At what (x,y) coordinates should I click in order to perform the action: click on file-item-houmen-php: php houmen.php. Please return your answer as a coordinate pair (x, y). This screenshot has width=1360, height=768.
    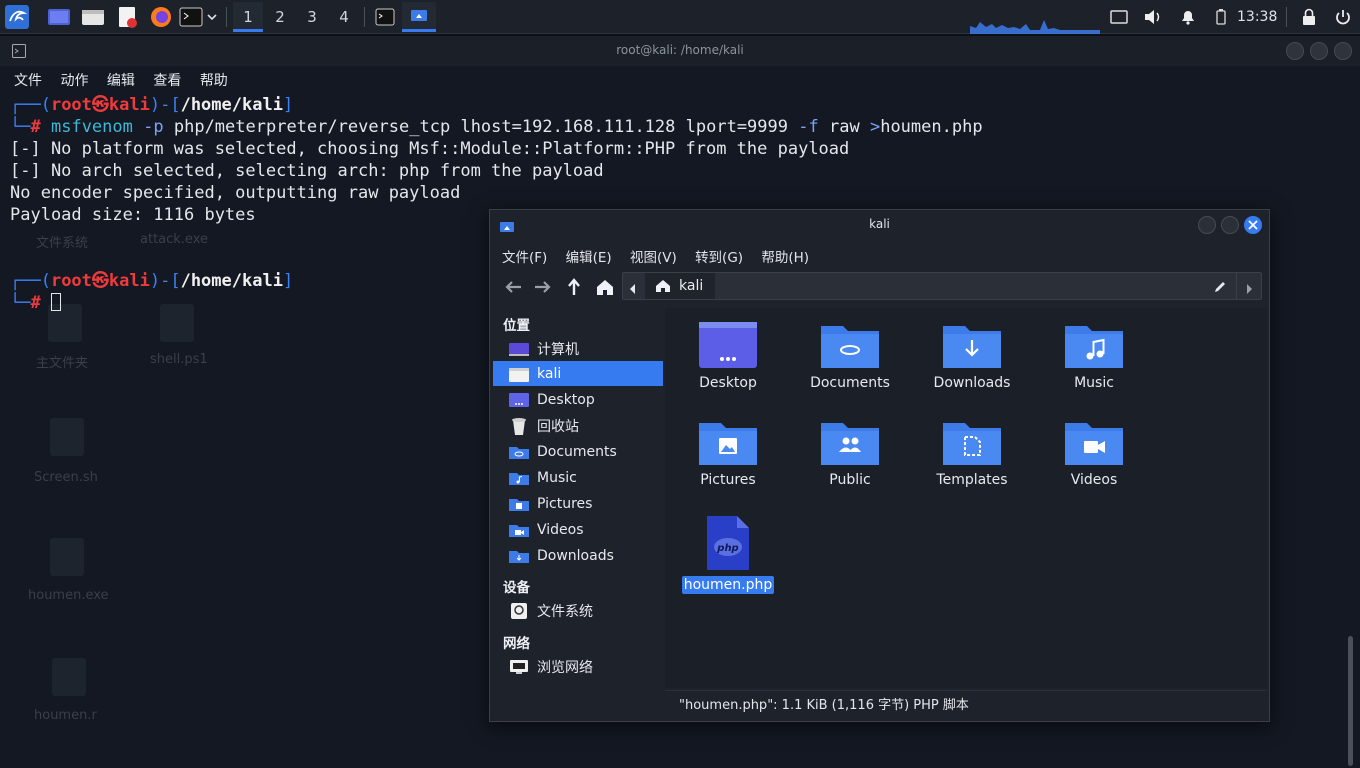
    Looking at the image, I should click on (728, 555).